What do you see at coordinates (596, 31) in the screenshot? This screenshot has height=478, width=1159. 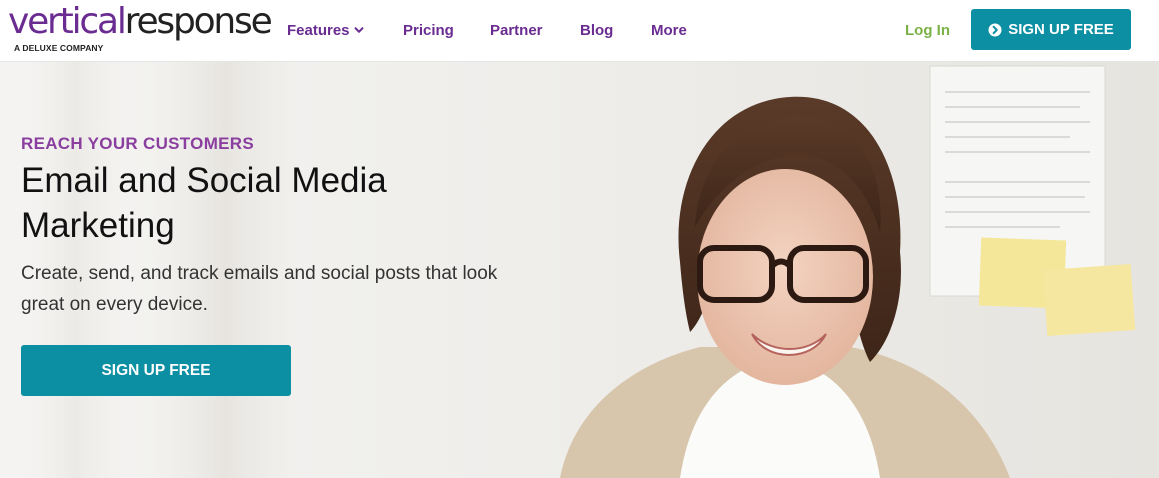 I see `nav-blog: Blog` at bounding box center [596, 31].